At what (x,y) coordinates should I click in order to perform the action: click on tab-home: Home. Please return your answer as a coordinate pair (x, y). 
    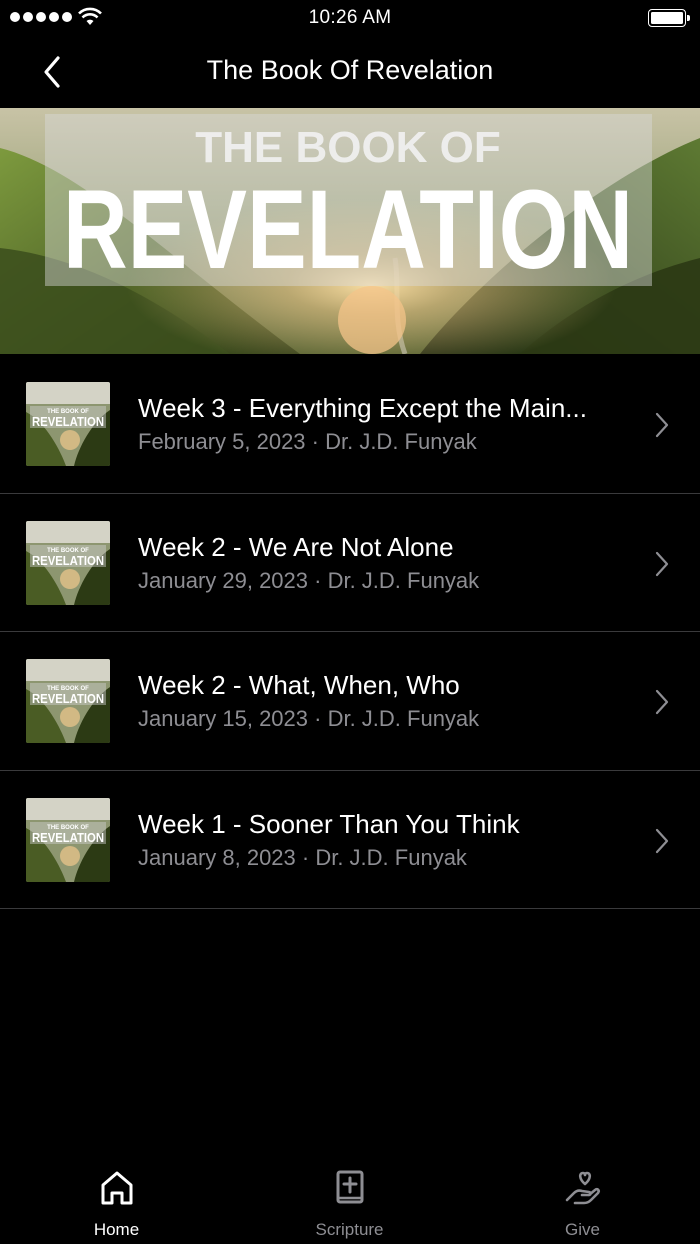
    Looking at the image, I should click on (116, 1199).